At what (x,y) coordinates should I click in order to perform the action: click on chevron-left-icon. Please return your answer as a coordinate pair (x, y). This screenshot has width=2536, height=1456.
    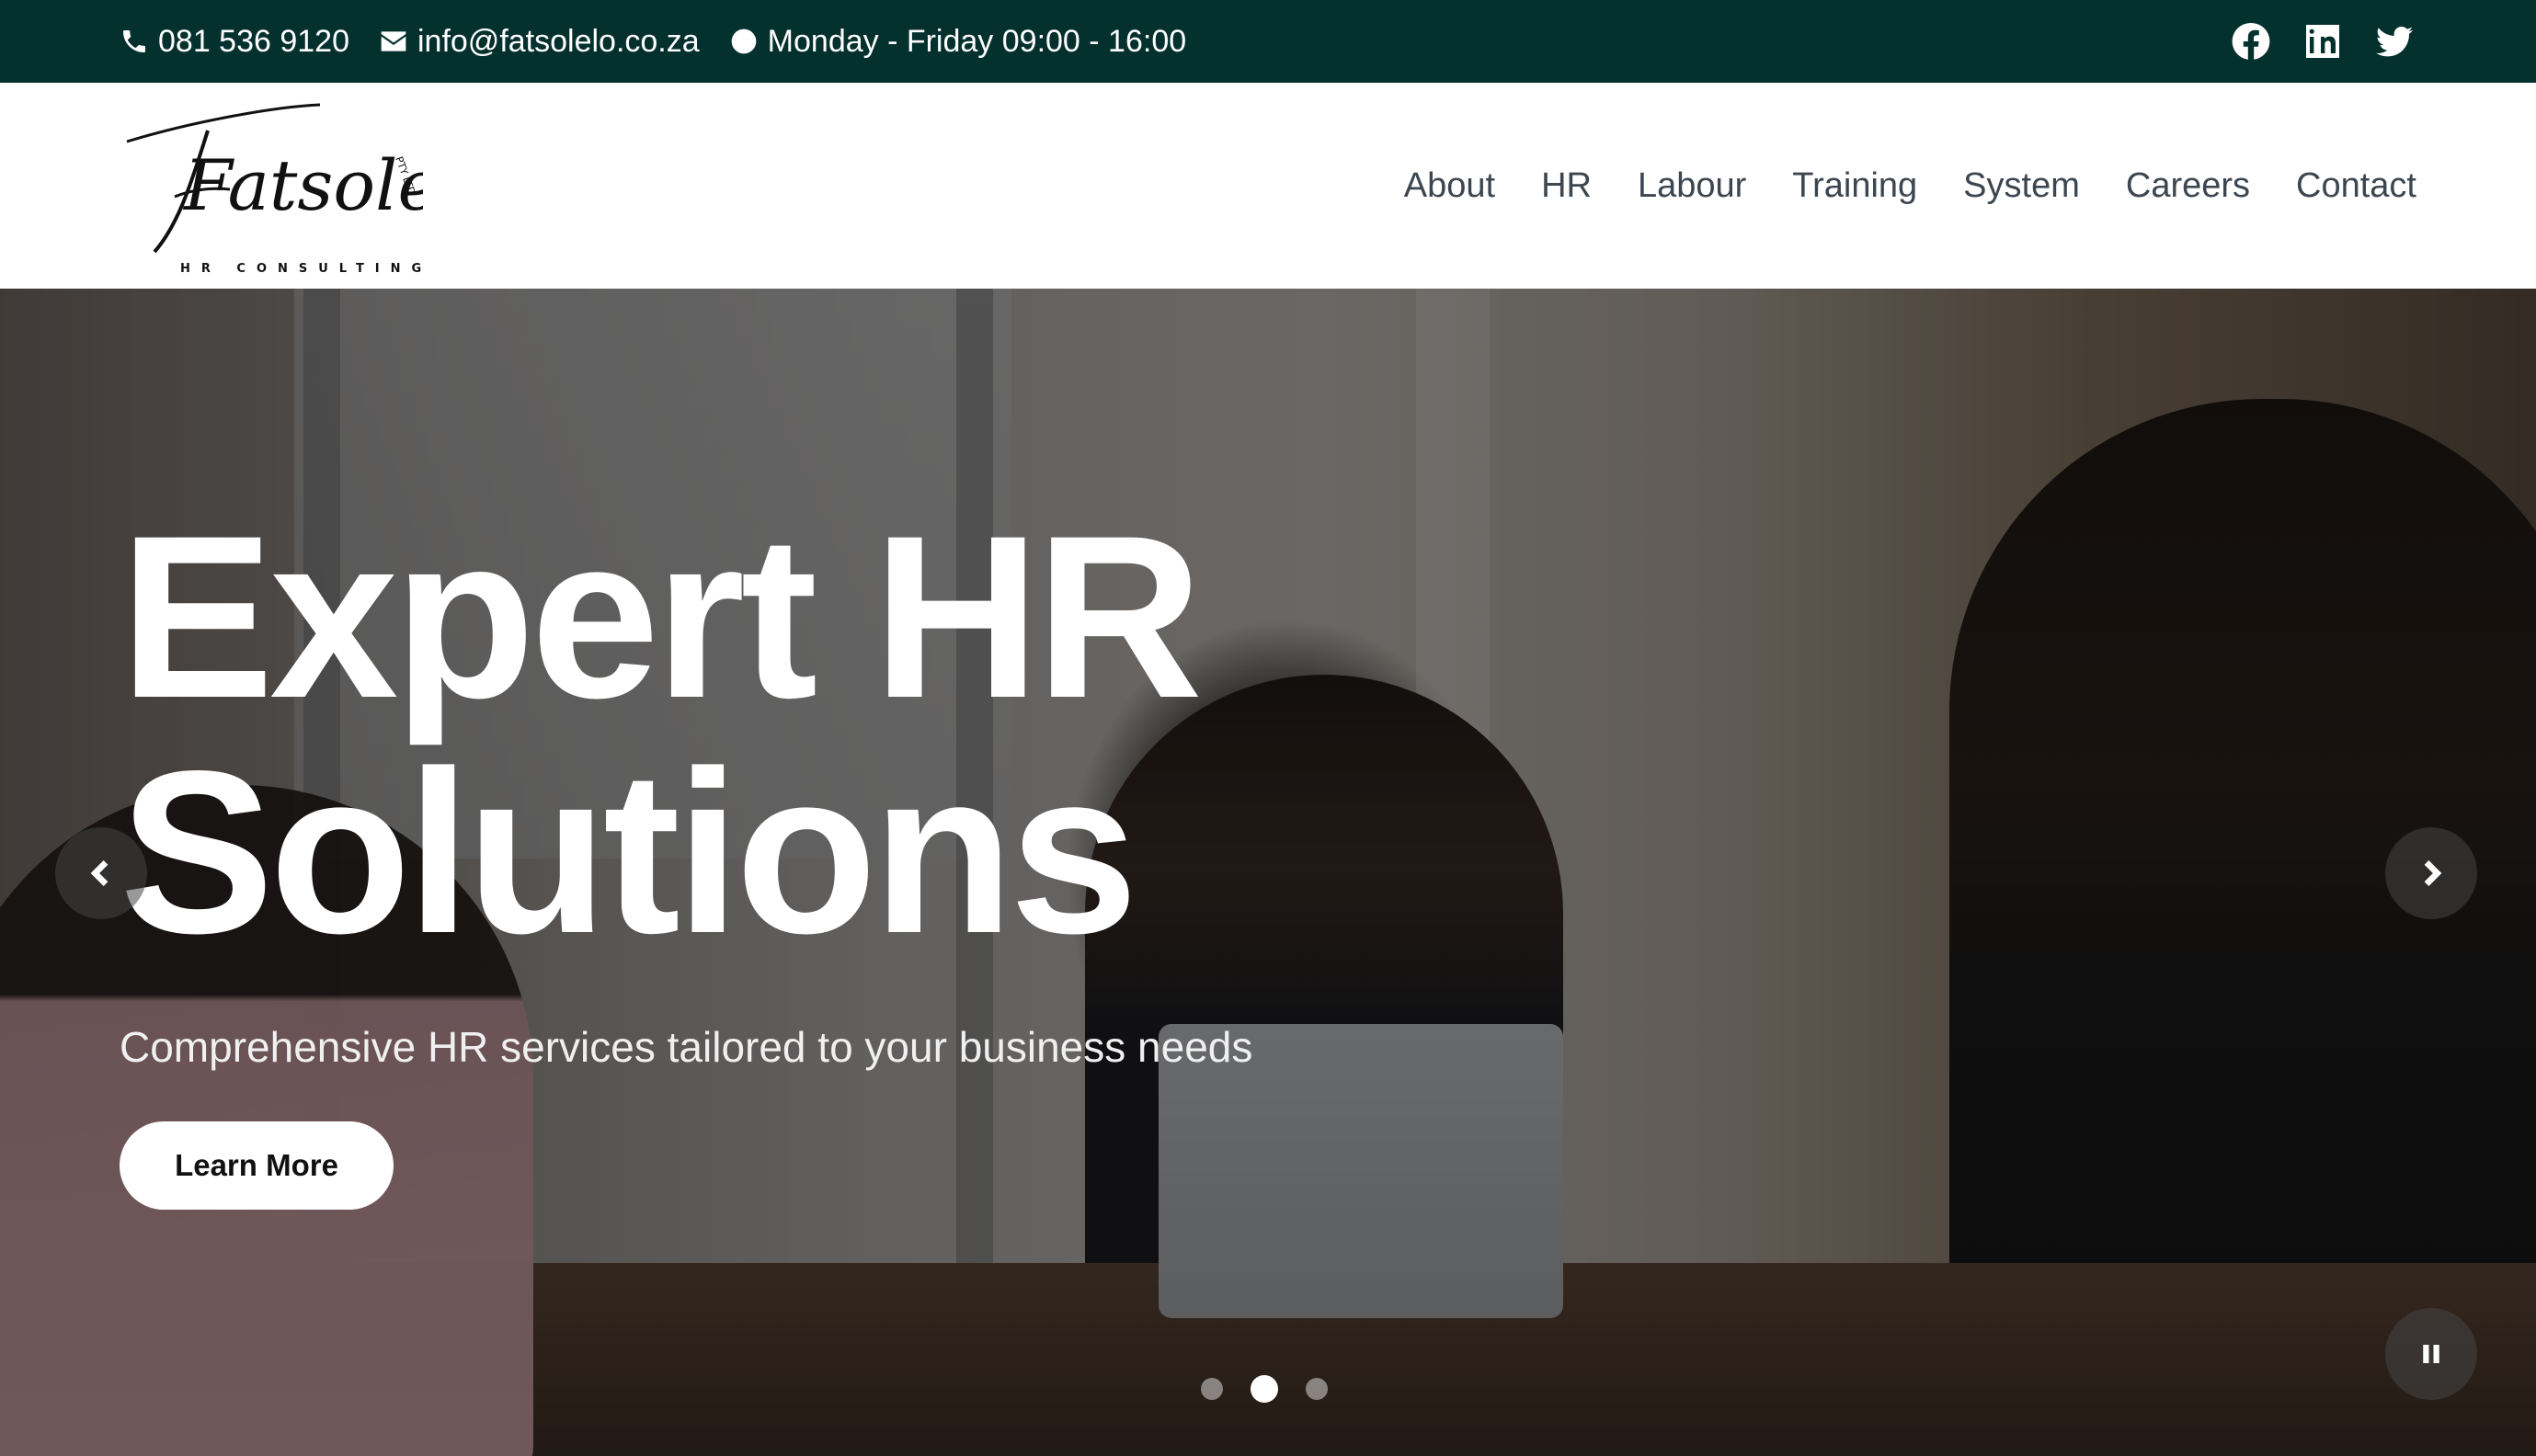
    Looking at the image, I should click on (99, 873).